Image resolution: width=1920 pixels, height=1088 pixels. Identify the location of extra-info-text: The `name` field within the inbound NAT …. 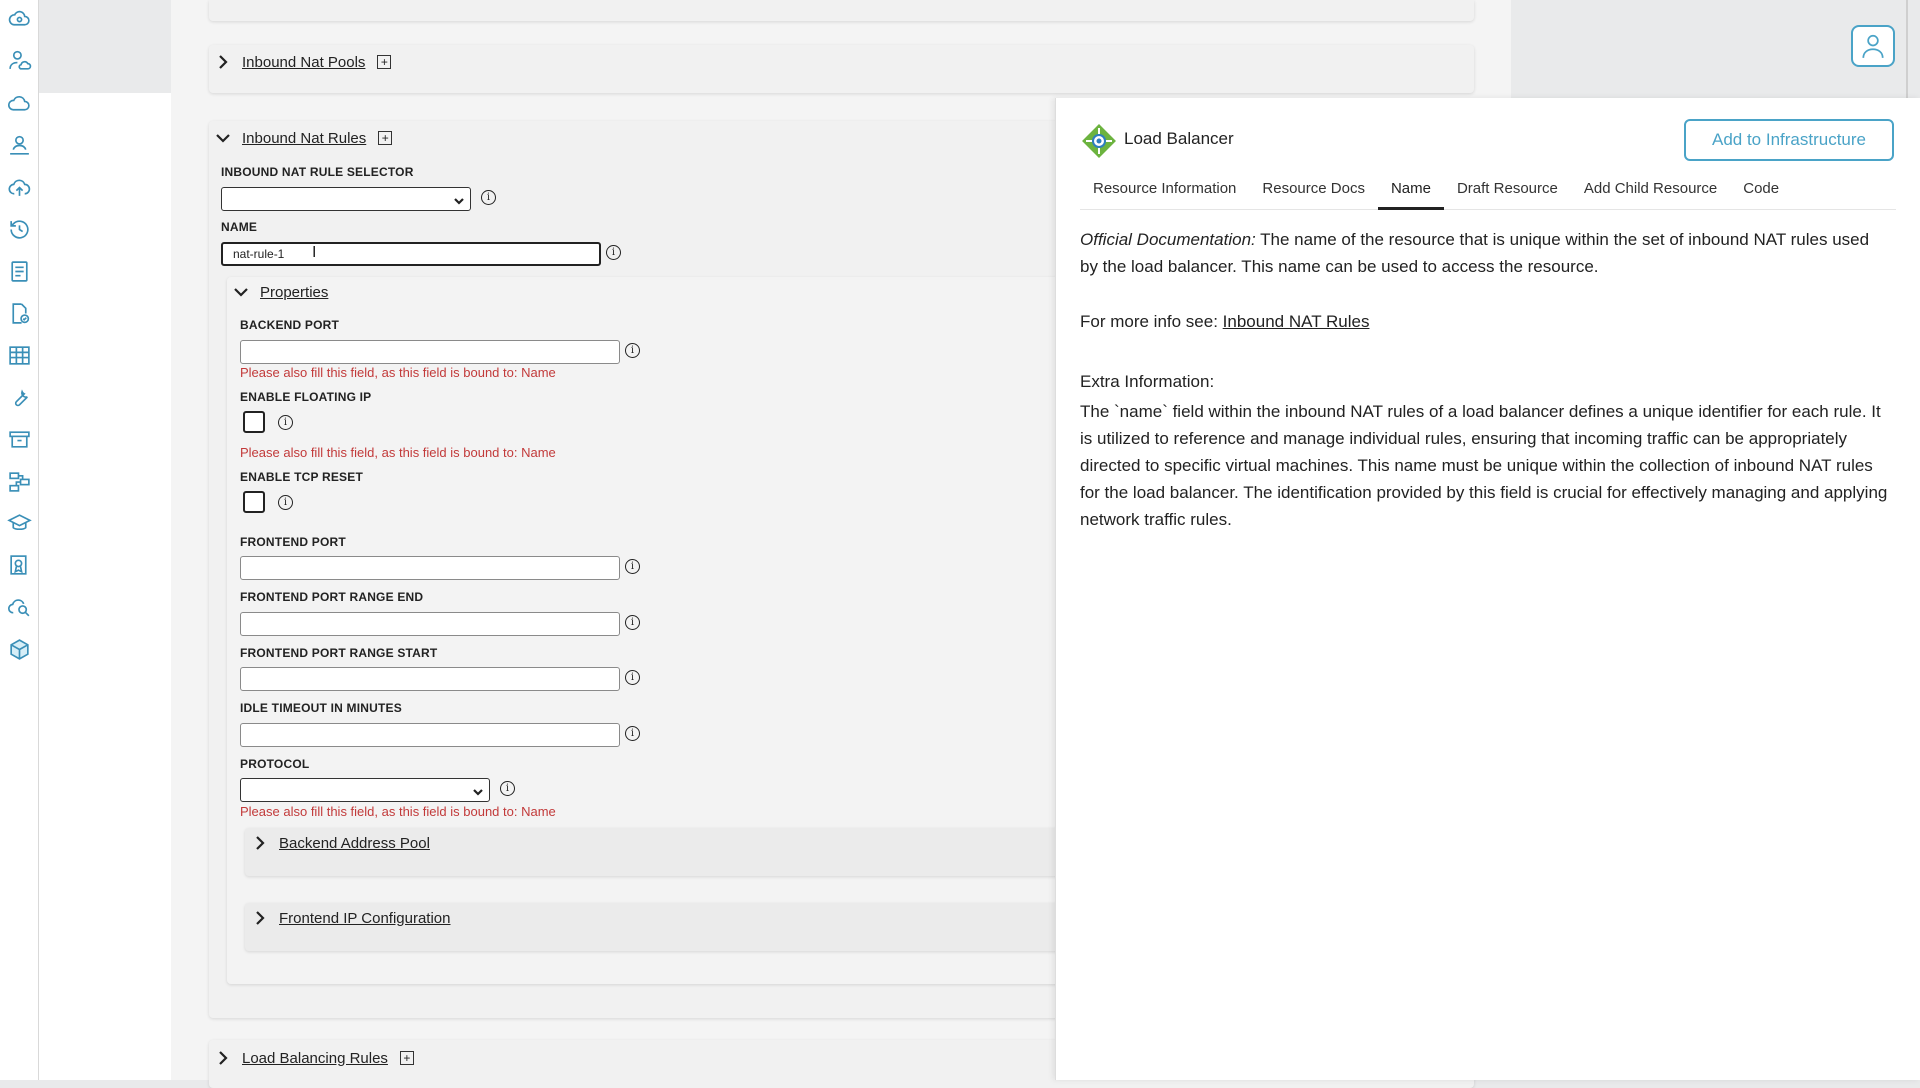
(1484, 465).